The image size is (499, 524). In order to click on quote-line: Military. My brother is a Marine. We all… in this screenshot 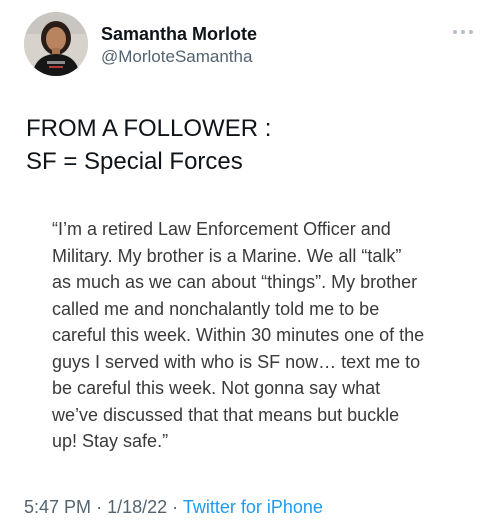, I will do `click(227, 255)`.